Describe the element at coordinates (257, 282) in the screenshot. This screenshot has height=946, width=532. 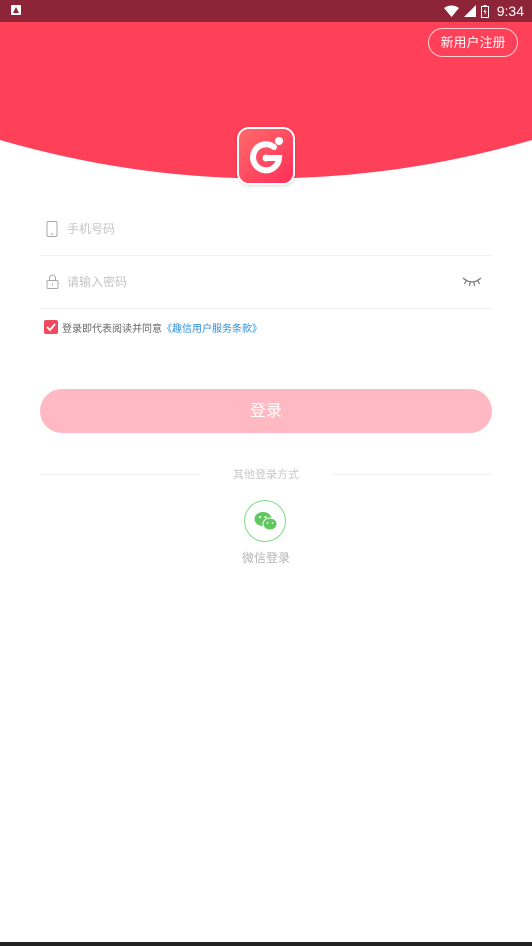
I see `password-input` at that location.